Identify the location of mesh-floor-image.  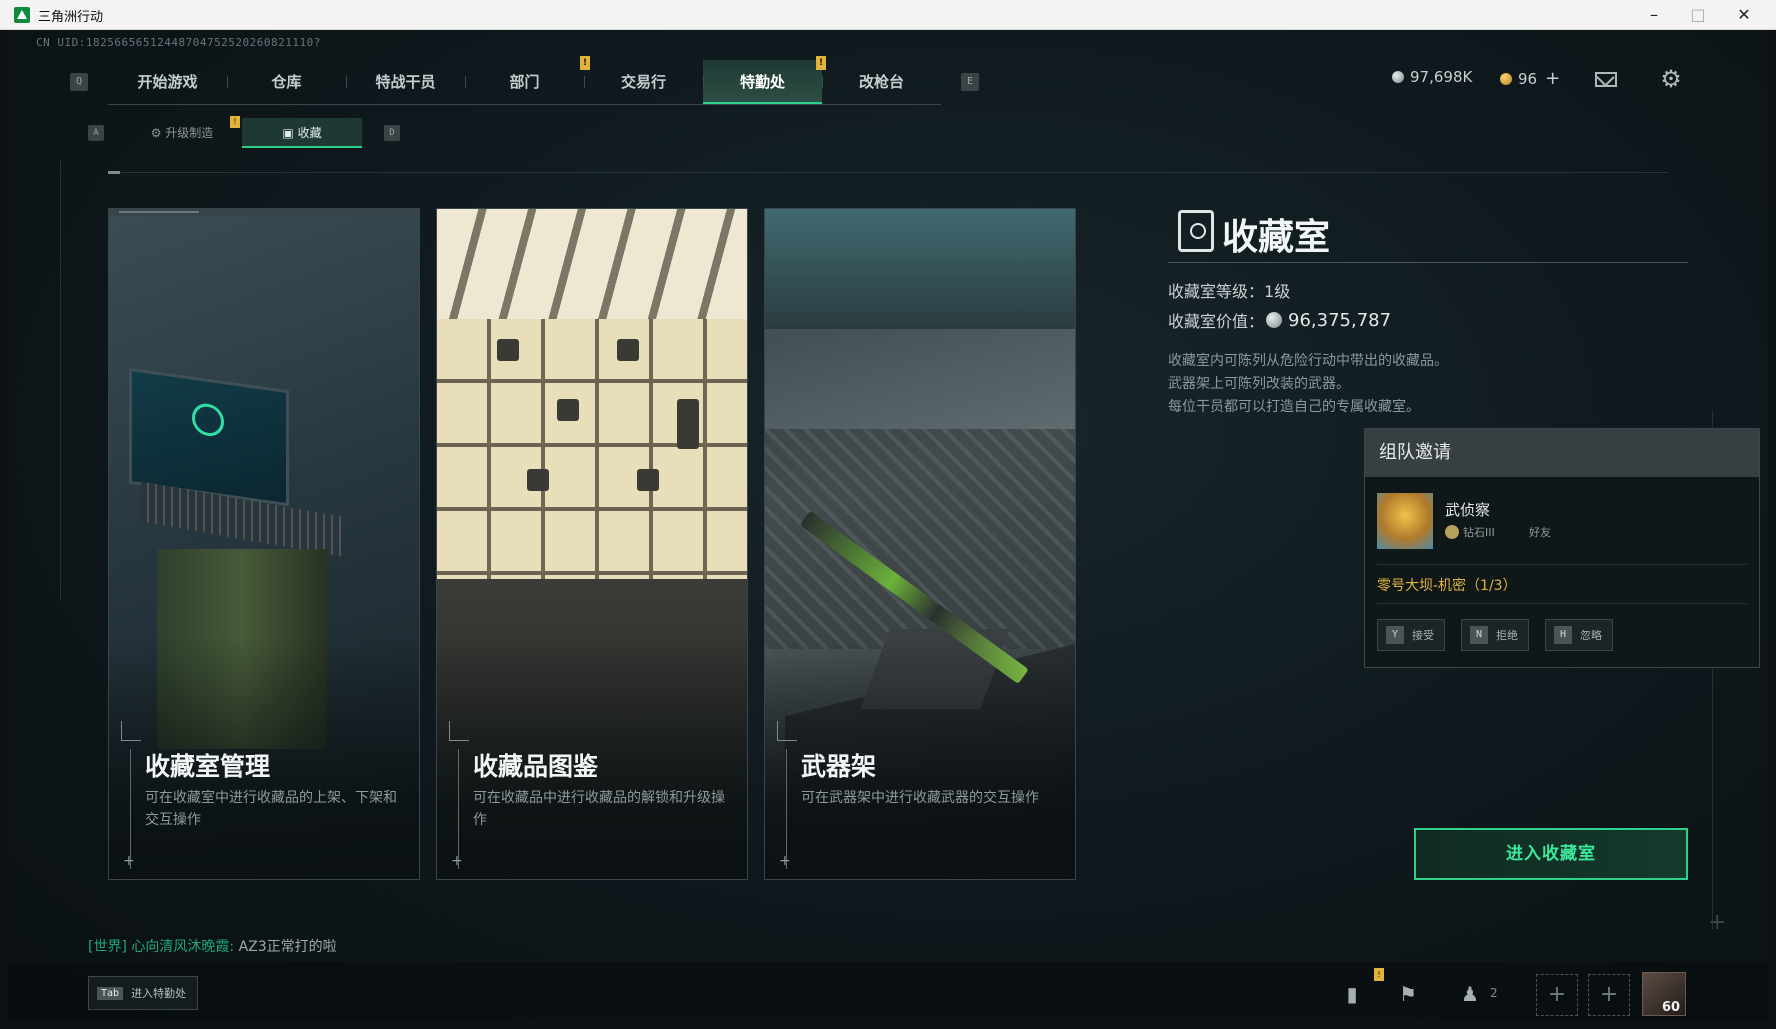
(920, 539).